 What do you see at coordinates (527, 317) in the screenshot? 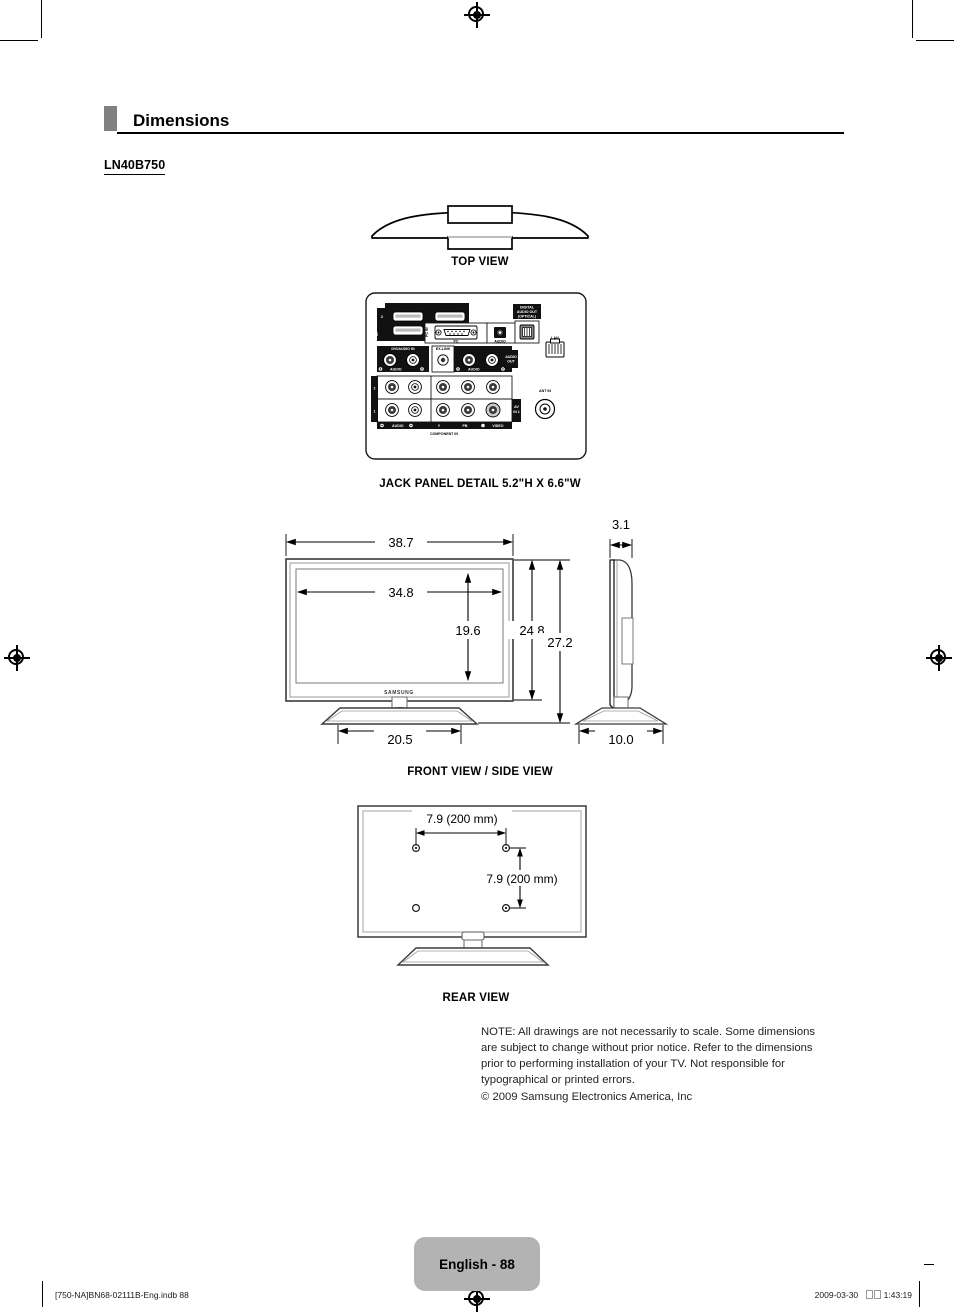
I see `svg-text: (OPTICAL)` at bounding box center [527, 317].